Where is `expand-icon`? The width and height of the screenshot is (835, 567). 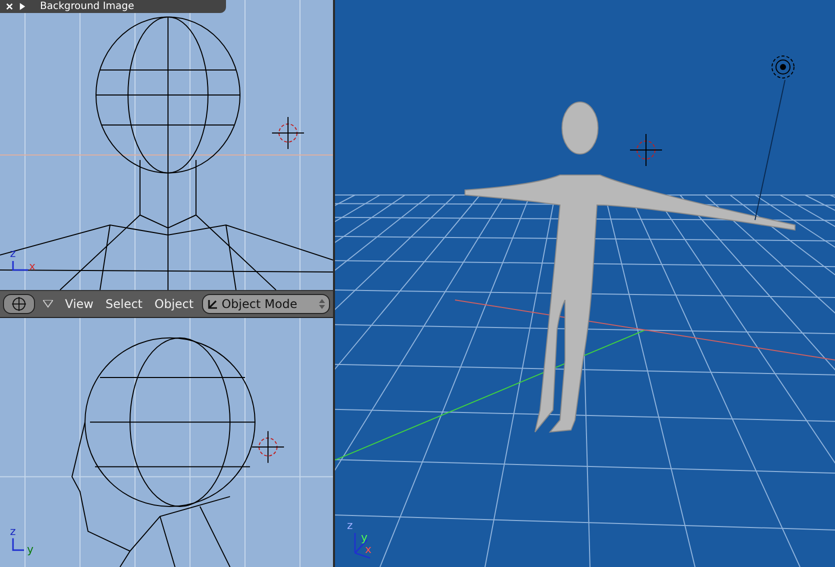 expand-icon is located at coordinates (22, 6).